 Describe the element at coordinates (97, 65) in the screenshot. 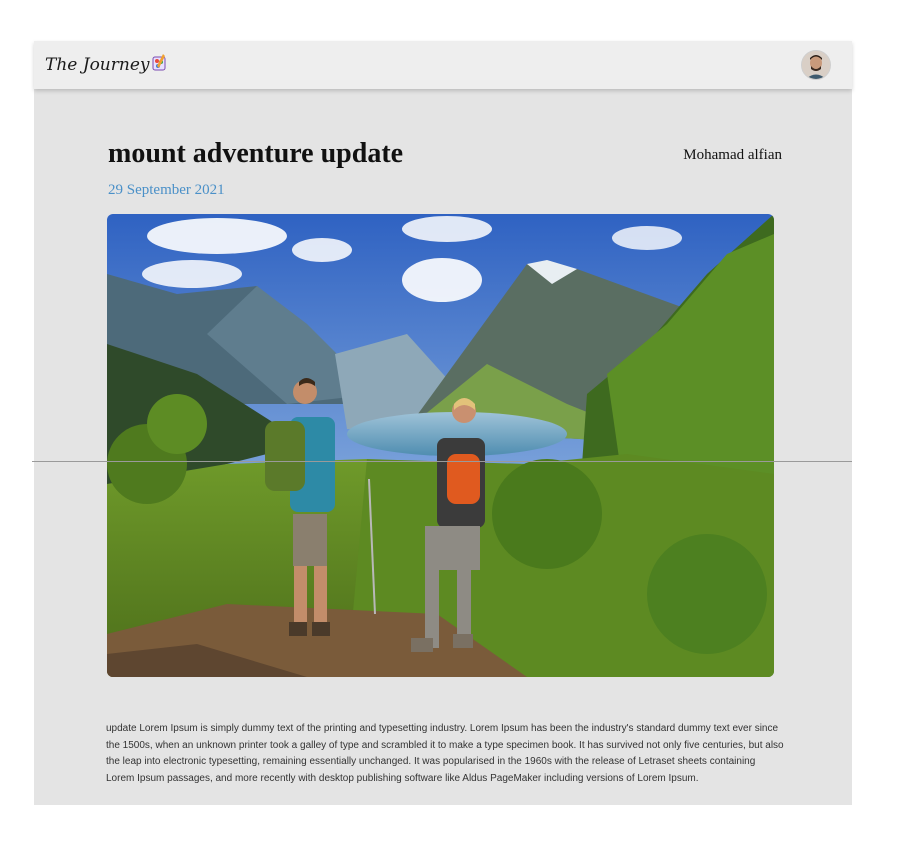

I see `logo-text: The Journey` at that location.